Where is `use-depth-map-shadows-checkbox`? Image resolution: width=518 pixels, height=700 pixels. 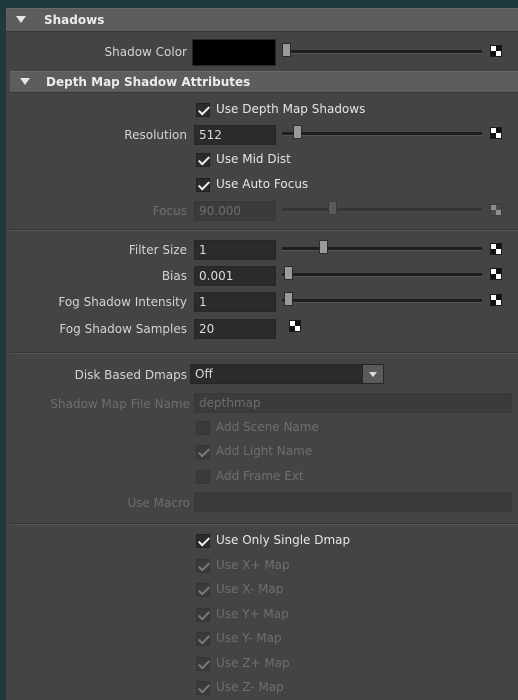 use-depth-map-shadows-checkbox is located at coordinates (203, 110).